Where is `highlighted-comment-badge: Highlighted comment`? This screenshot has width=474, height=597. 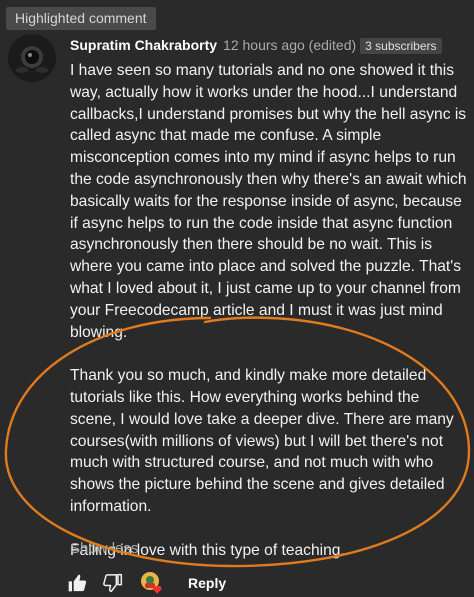 highlighted-comment-badge: Highlighted comment is located at coordinates (81, 18).